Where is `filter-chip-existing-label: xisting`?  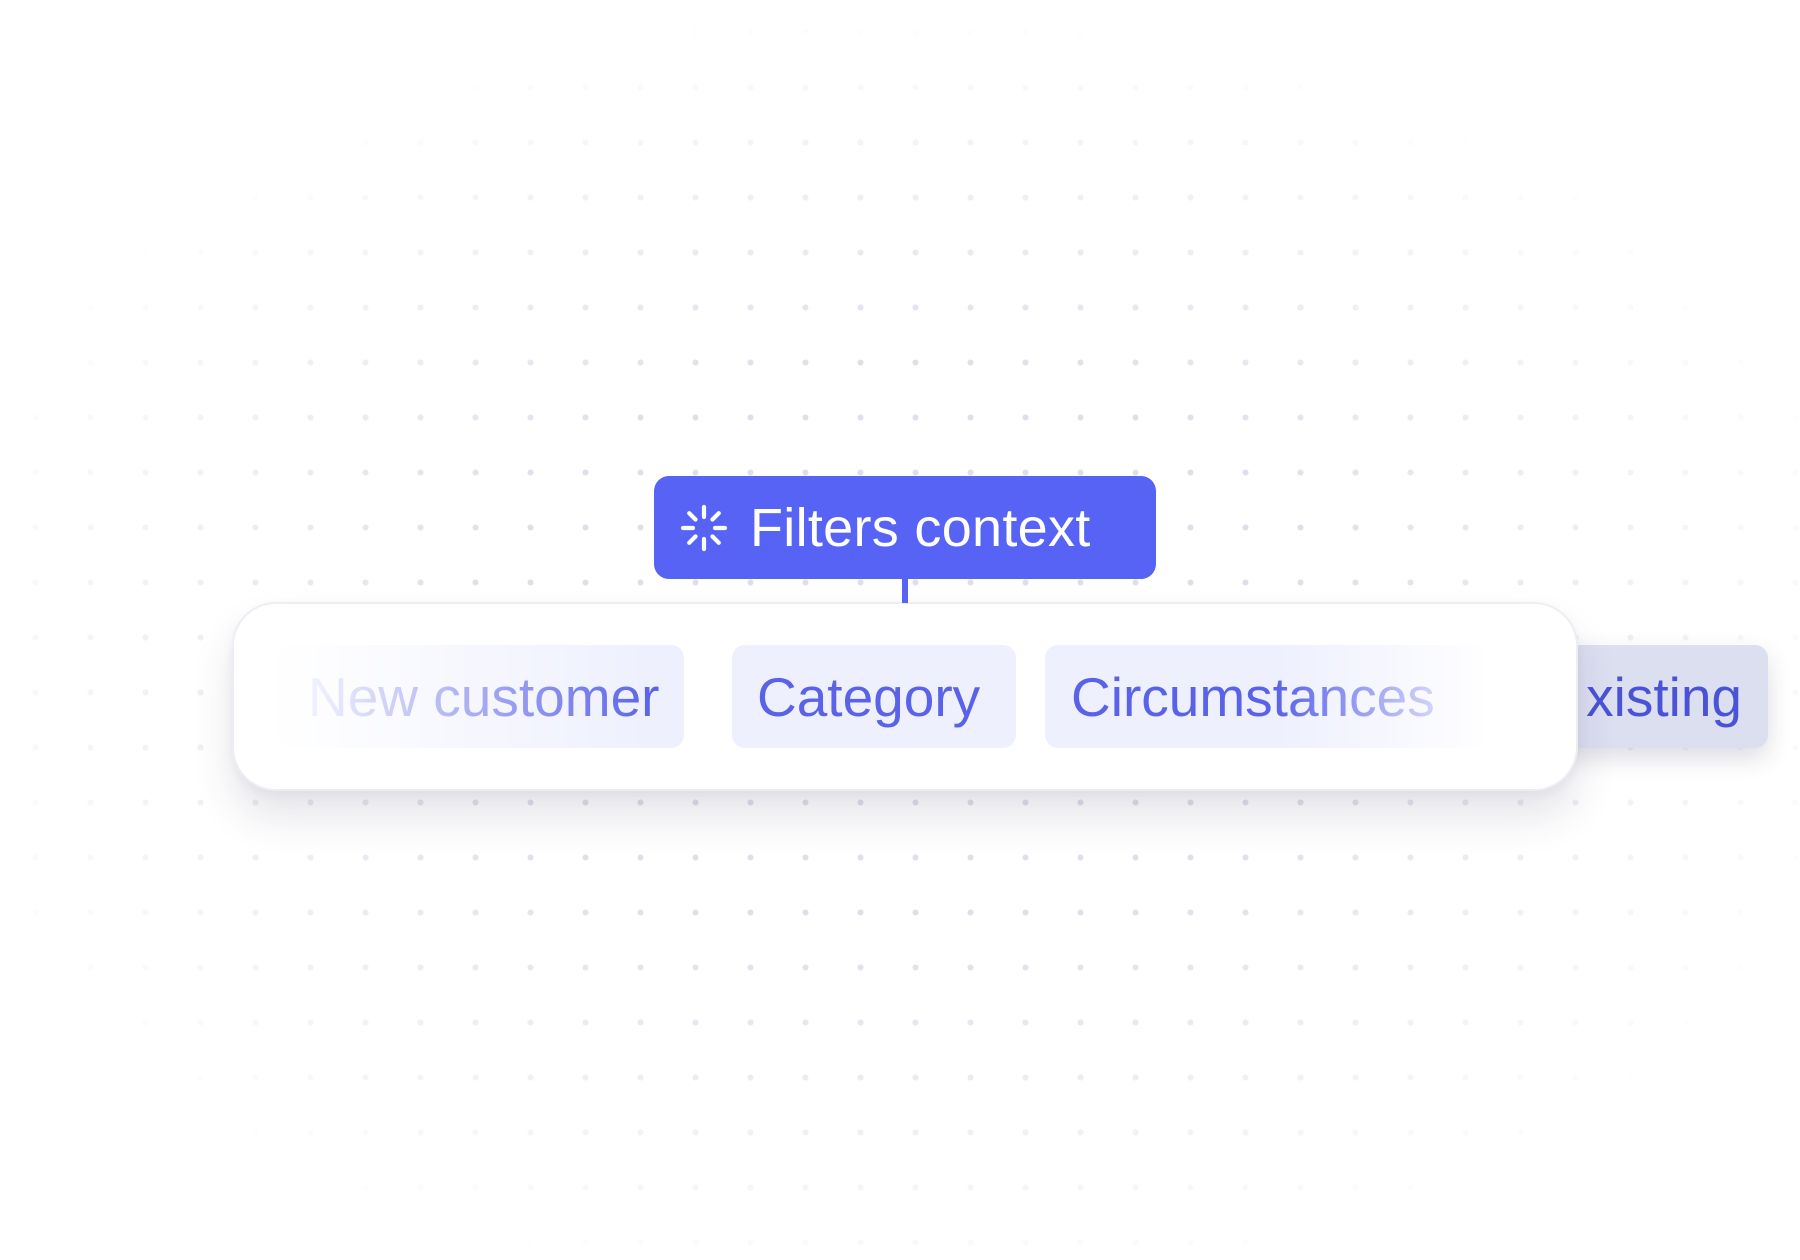
filter-chip-existing-label: xisting is located at coordinates (1664, 696).